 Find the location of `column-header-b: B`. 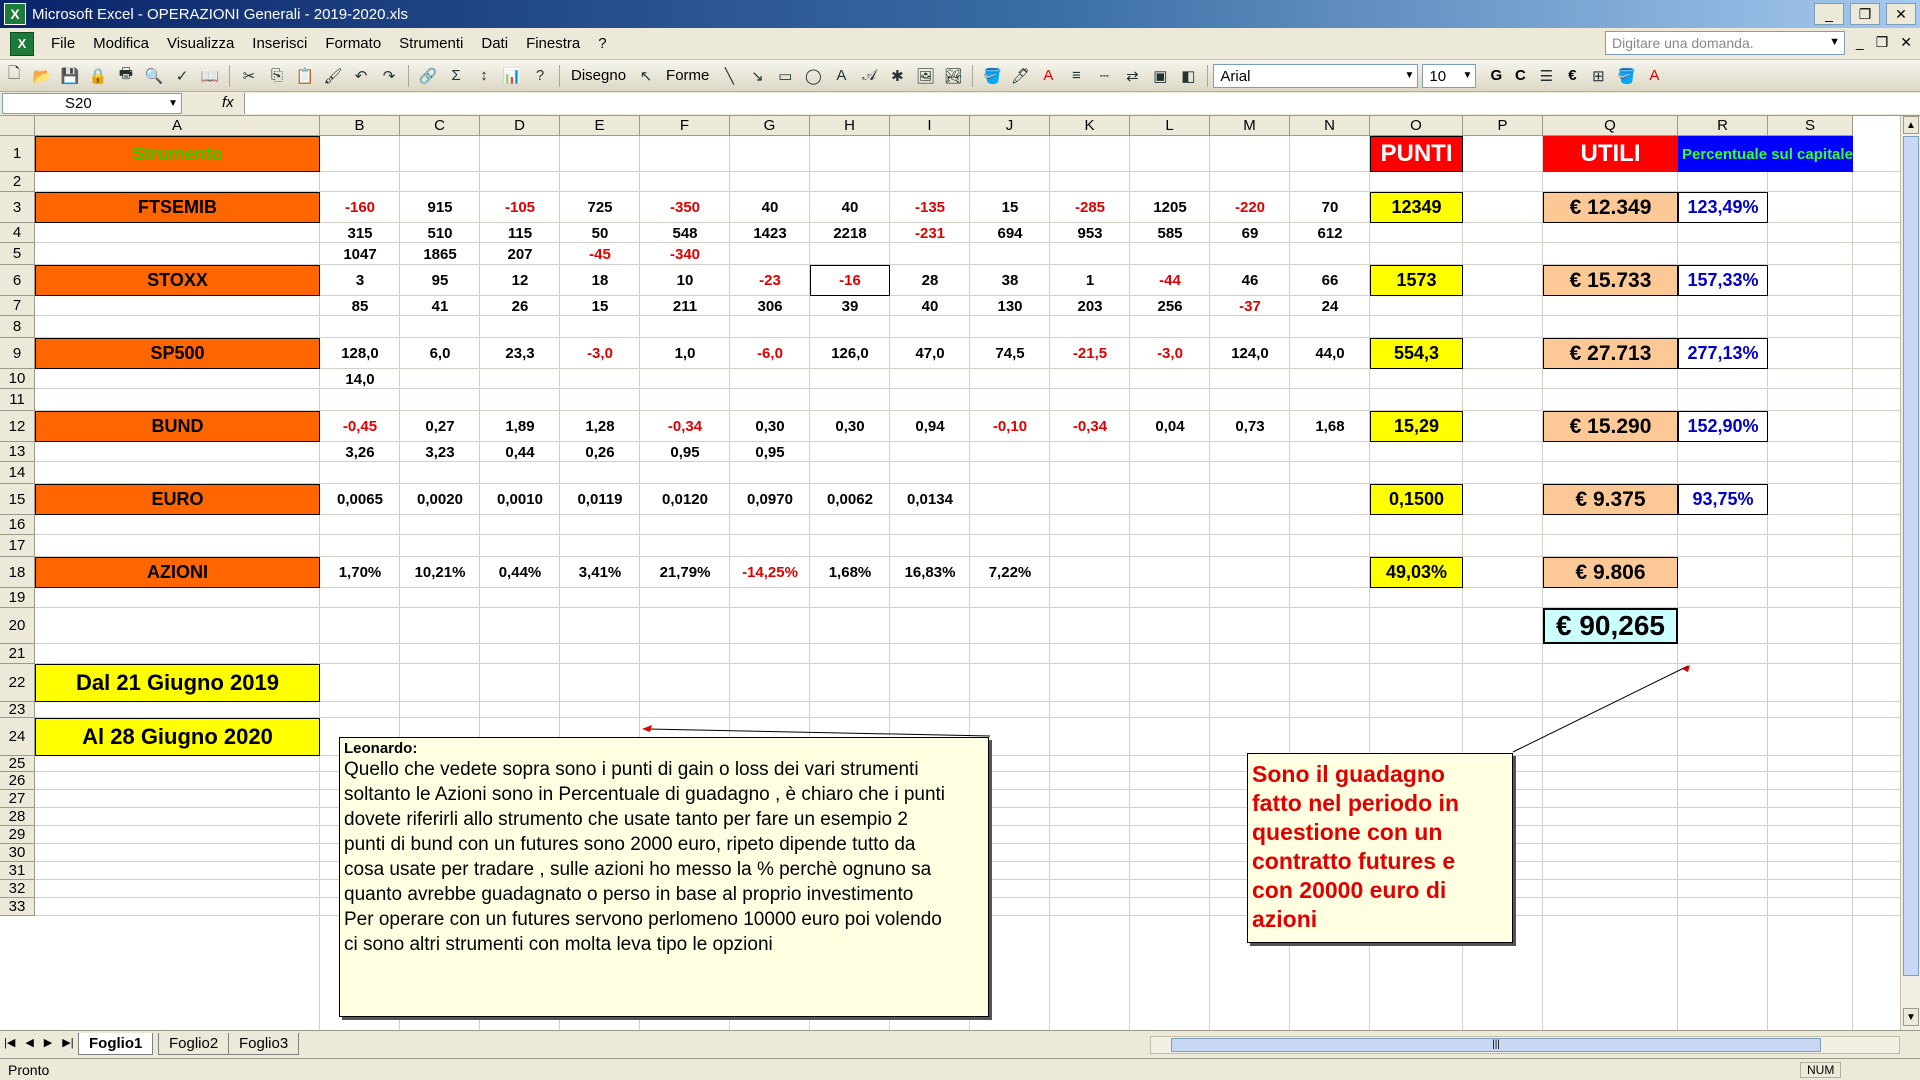

column-header-b: B is located at coordinates (360, 126).